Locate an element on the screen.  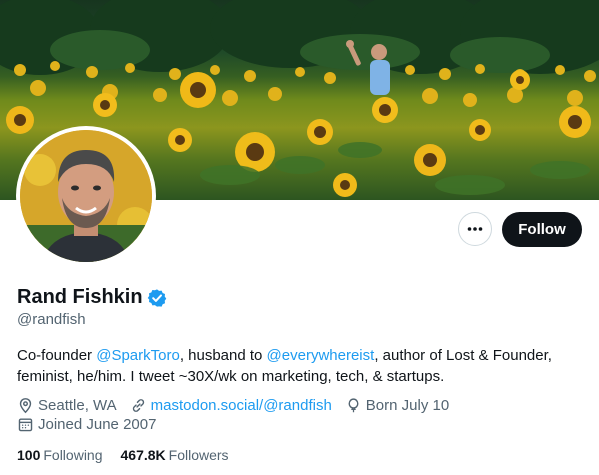
followers-count: 467.8K is located at coordinates (143, 455).